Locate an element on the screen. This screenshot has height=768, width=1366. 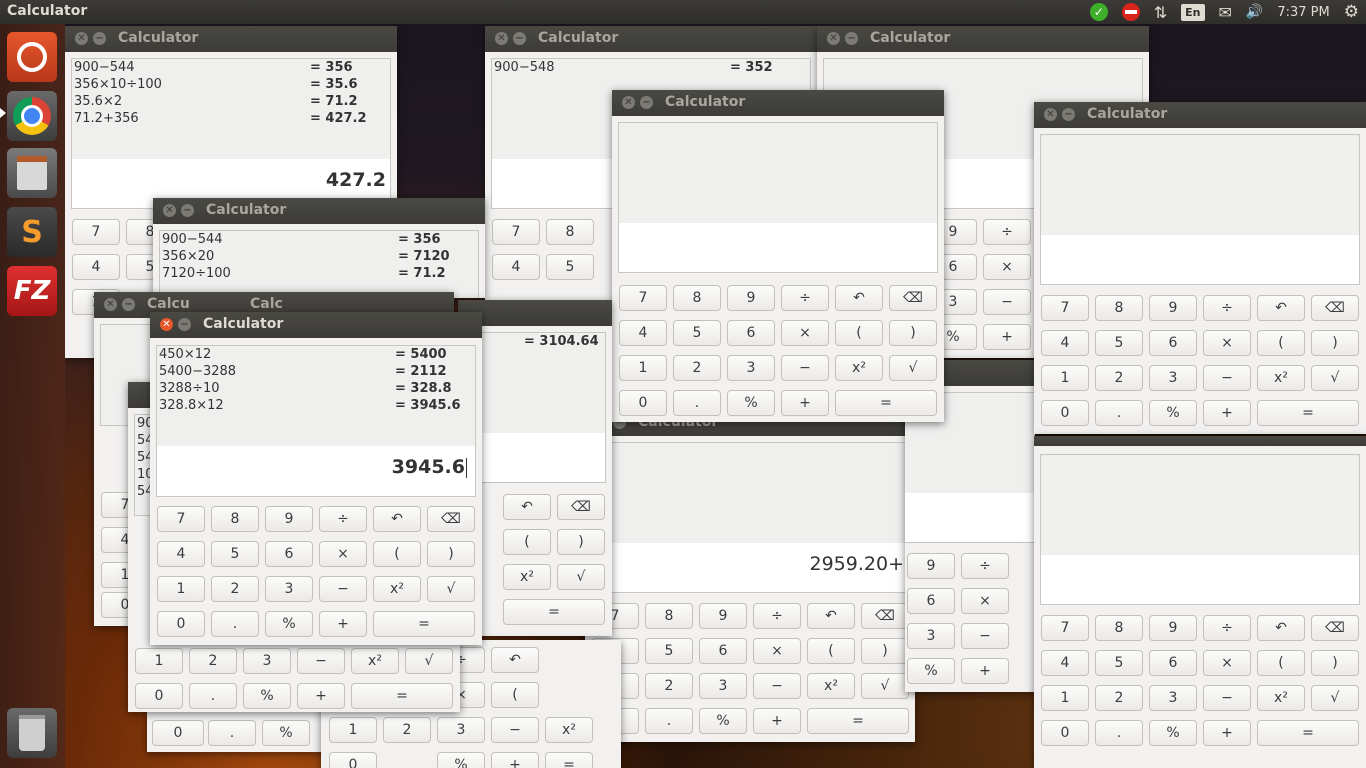
key-decimal: . is located at coordinates (669, 721).